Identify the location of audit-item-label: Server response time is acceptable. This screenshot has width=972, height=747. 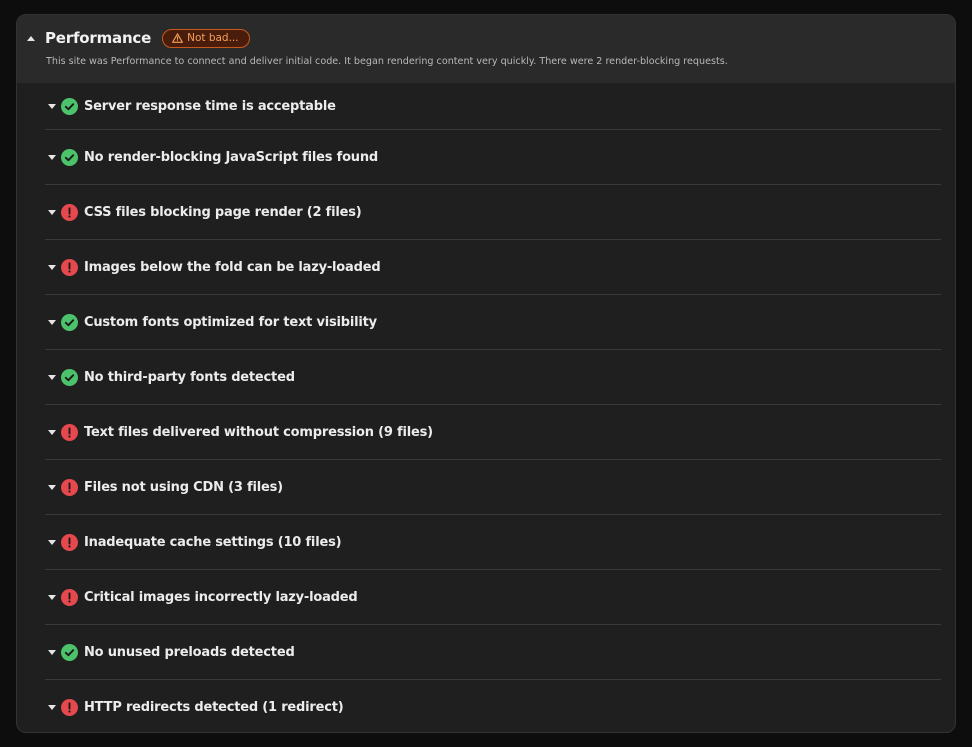
(210, 106).